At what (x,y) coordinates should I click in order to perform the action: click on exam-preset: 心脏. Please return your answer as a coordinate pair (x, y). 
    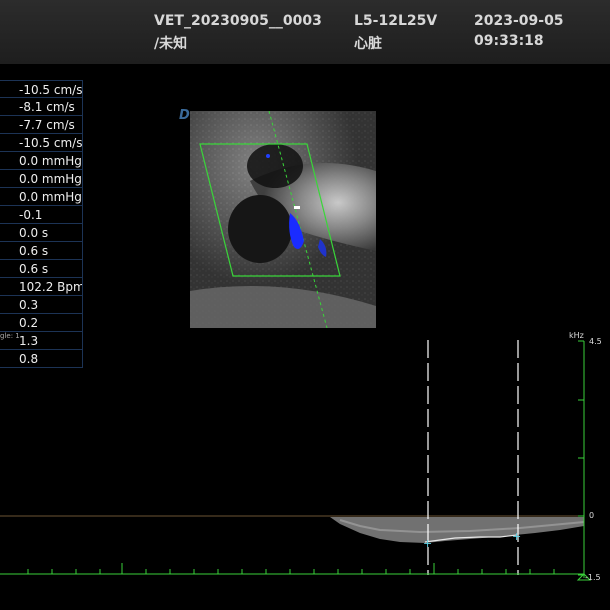
    Looking at the image, I should click on (368, 44).